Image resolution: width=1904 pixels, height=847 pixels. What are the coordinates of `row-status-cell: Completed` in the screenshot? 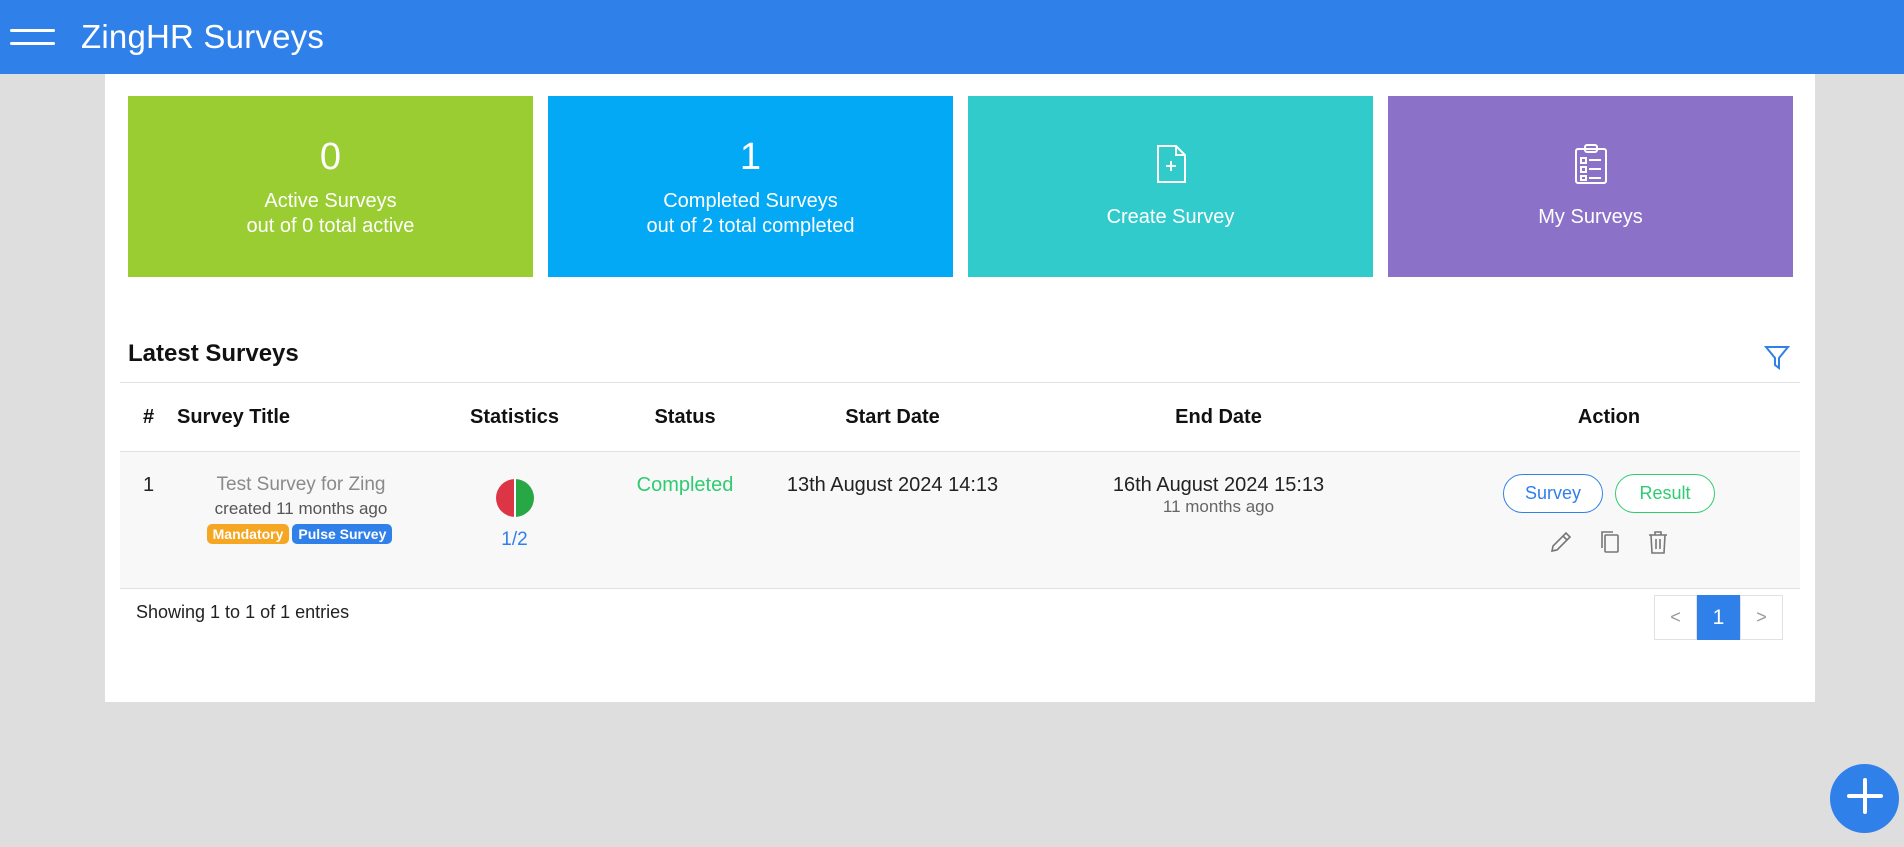 It's located at (685, 520).